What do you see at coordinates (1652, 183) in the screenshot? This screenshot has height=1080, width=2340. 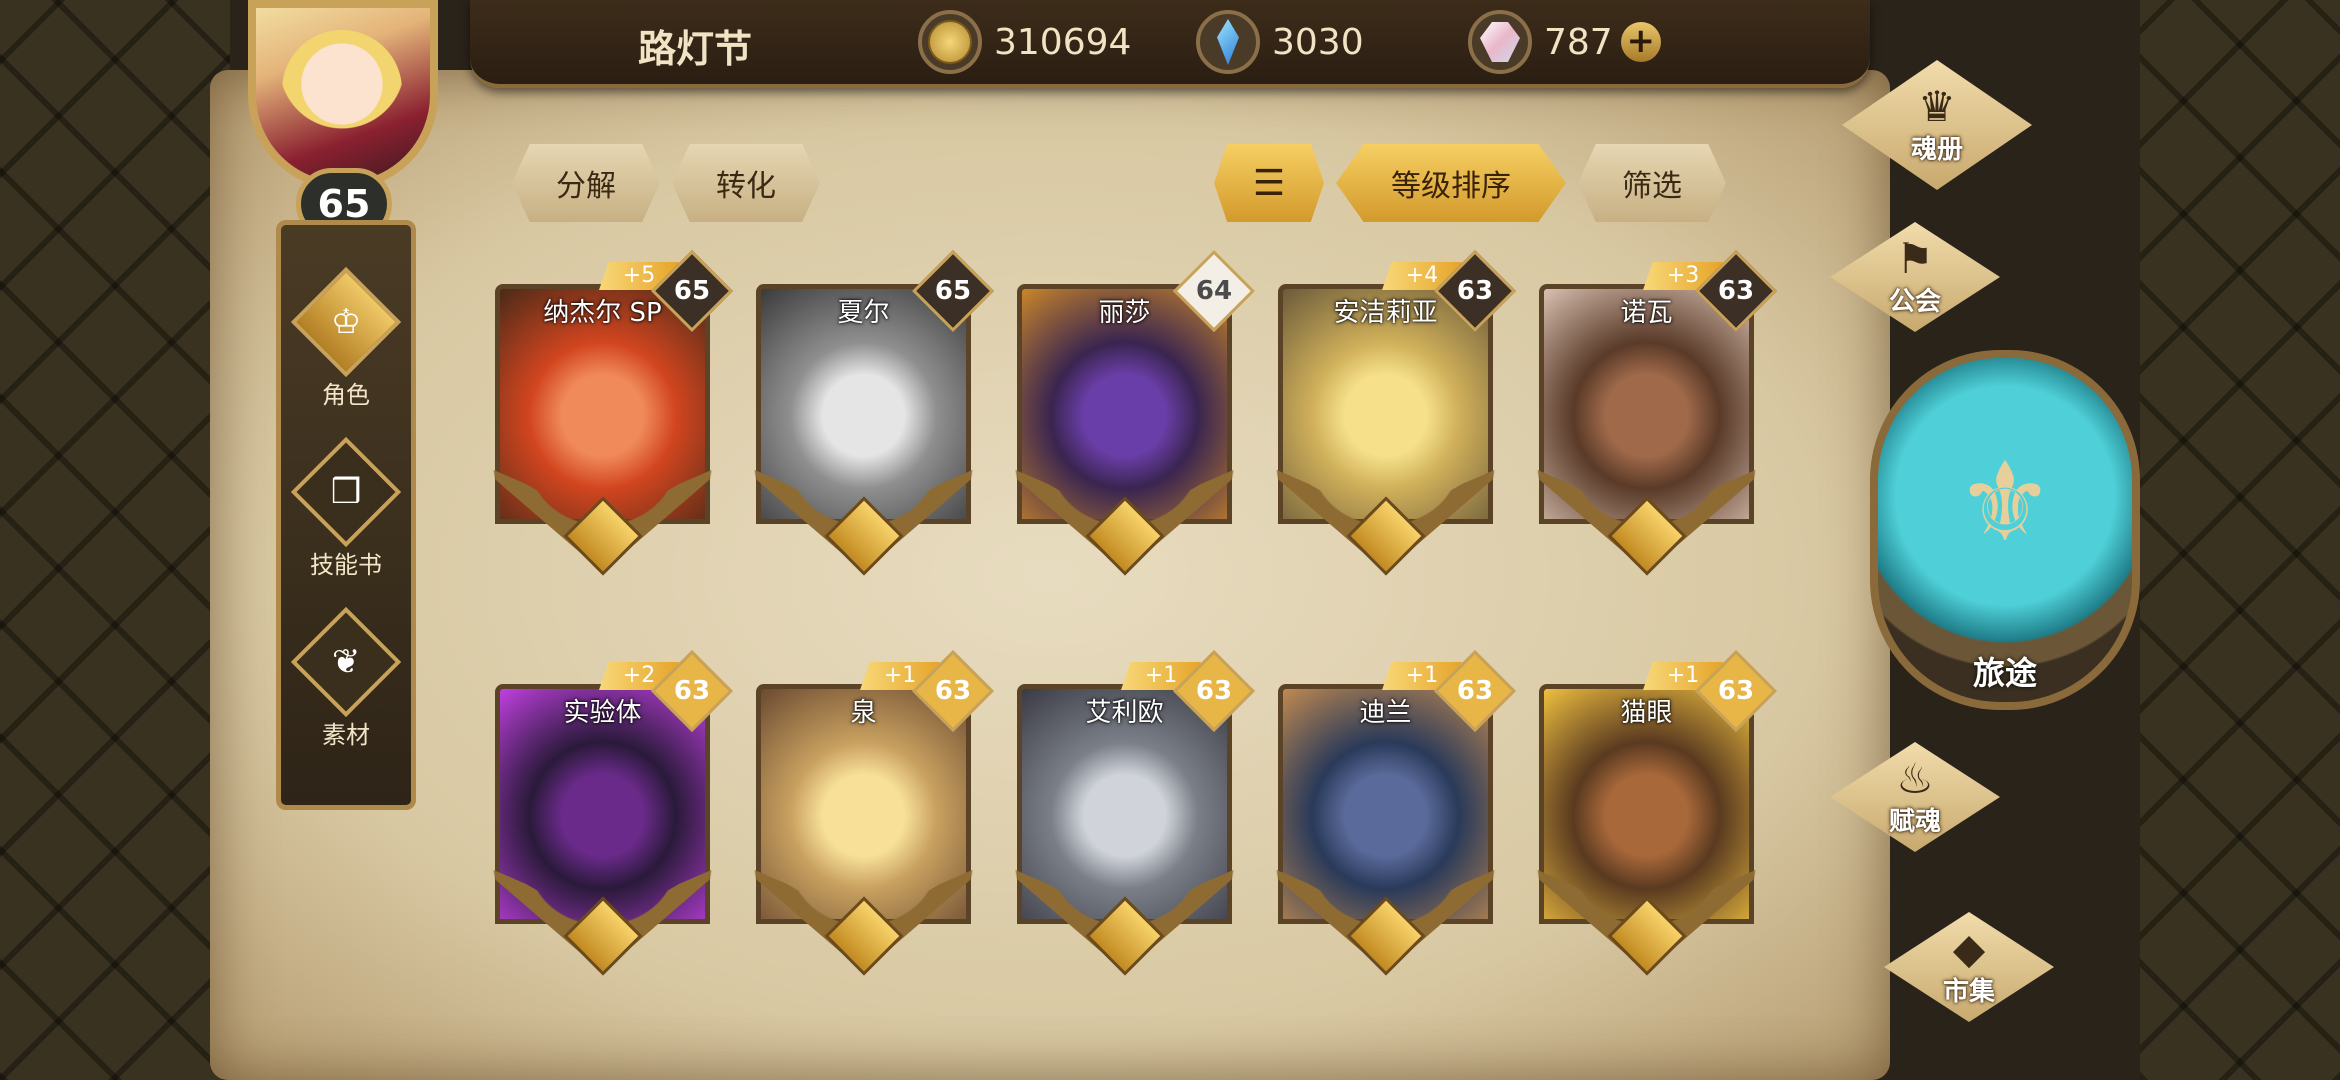 I see `filter-button: 筛选` at bounding box center [1652, 183].